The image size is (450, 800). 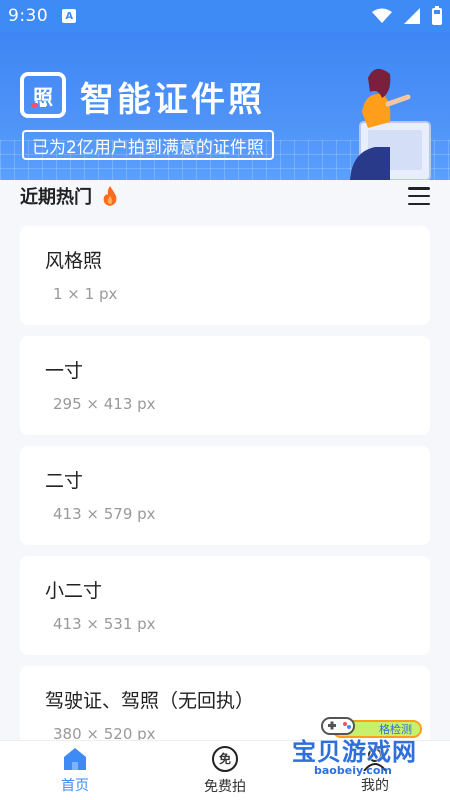 I want to click on card-title: 驾驶证、驾照（无回执）, so click(x=150, y=701).